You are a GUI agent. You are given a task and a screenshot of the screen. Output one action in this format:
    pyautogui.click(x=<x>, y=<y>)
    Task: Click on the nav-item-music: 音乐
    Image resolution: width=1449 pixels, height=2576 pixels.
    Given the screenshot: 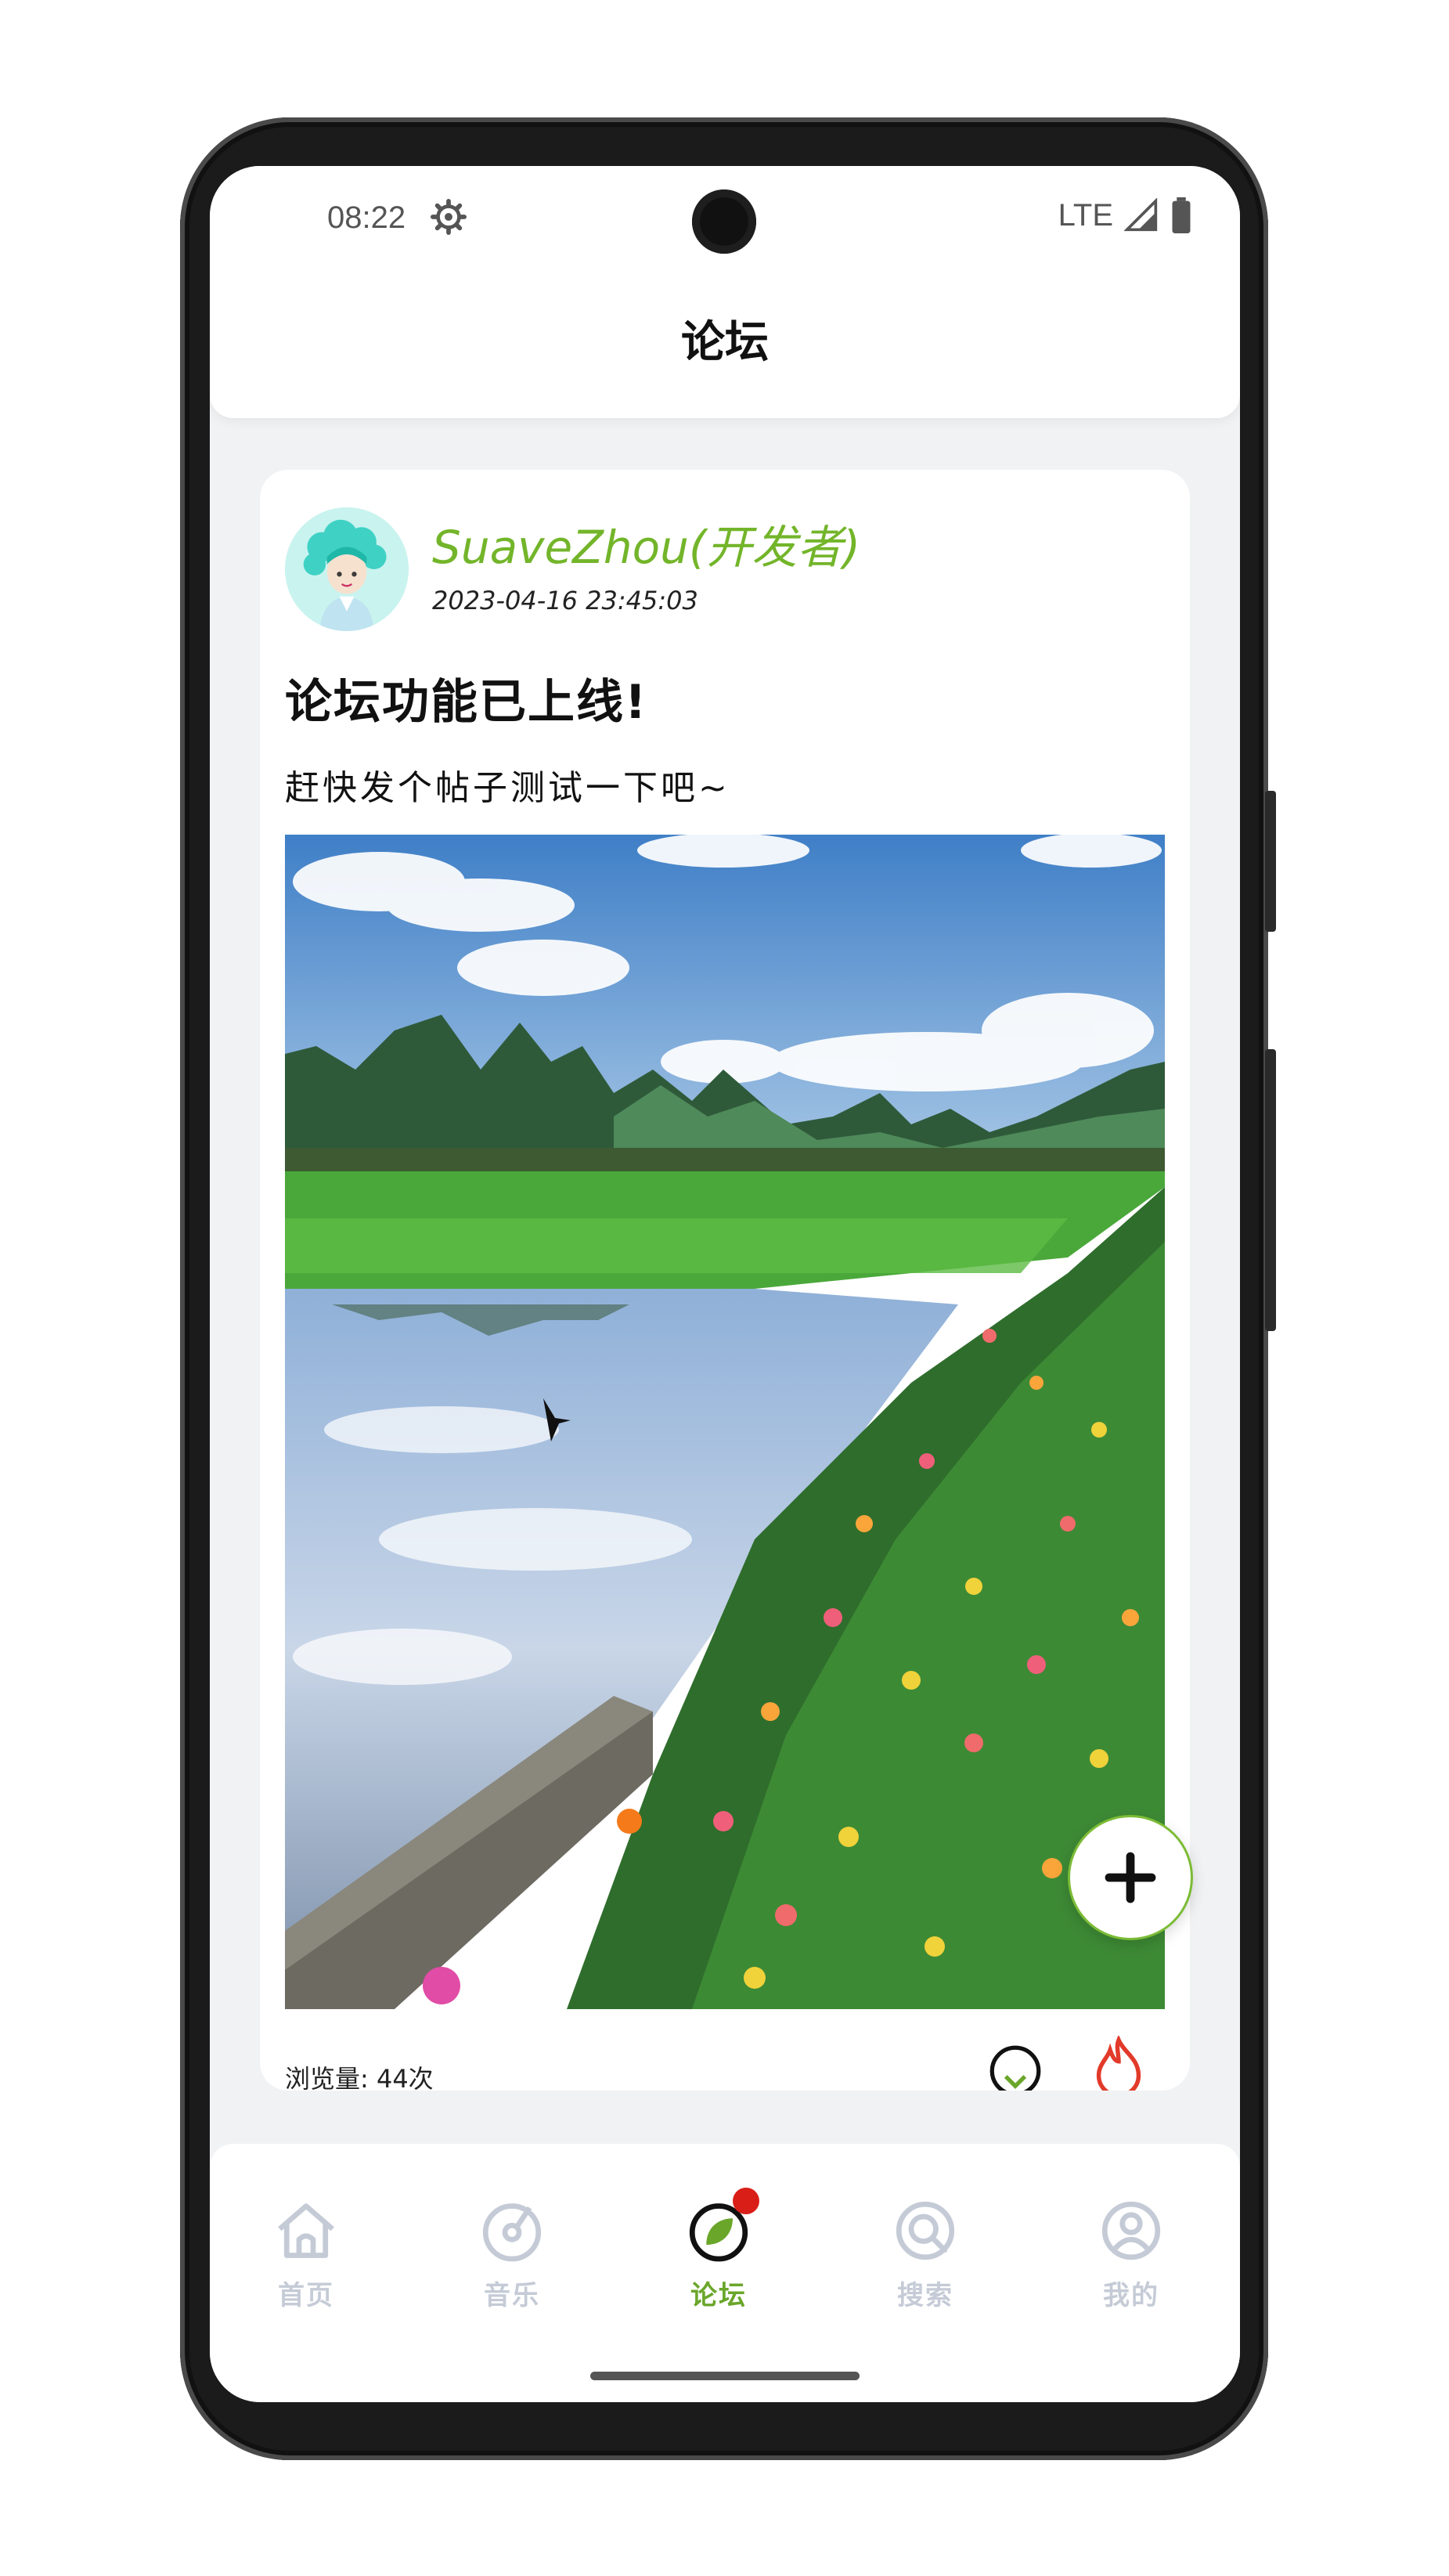 What is the action you would take?
    pyautogui.click(x=512, y=2254)
    